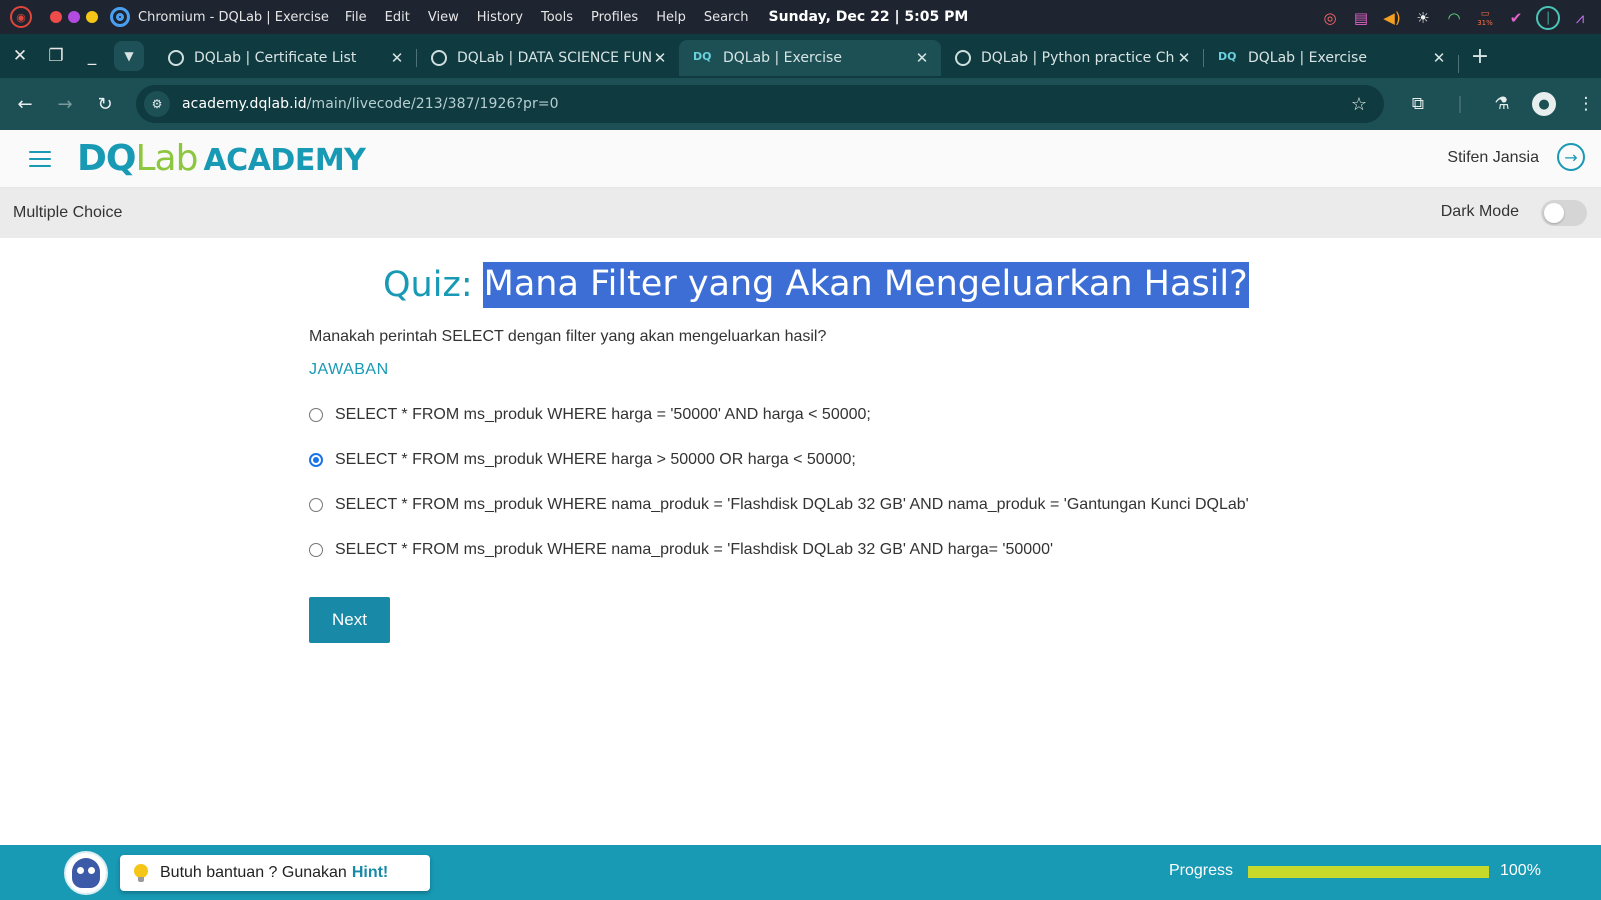 This screenshot has width=1601, height=900. What do you see at coordinates (284, 160) in the screenshot?
I see `logo-academy: ACADEMY` at bounding box center [284, 160].